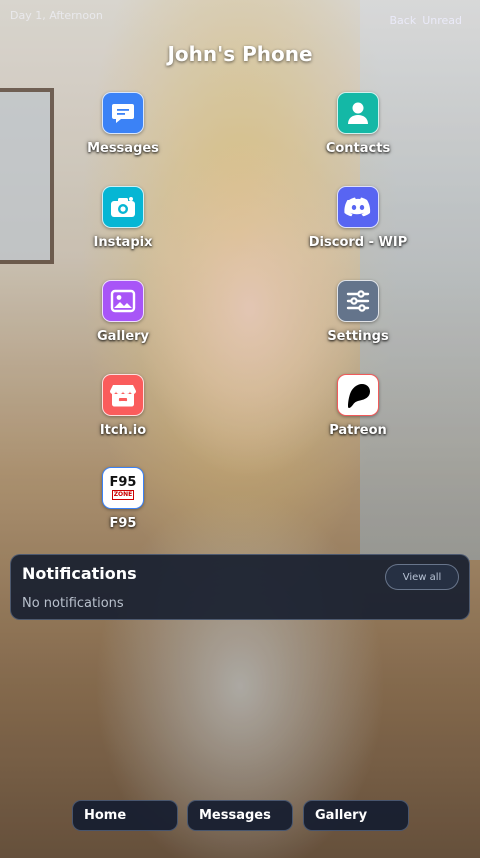  Describe the element at coordinates (123, 395) in the screenshot. I see `itch-store-icon` at that location.